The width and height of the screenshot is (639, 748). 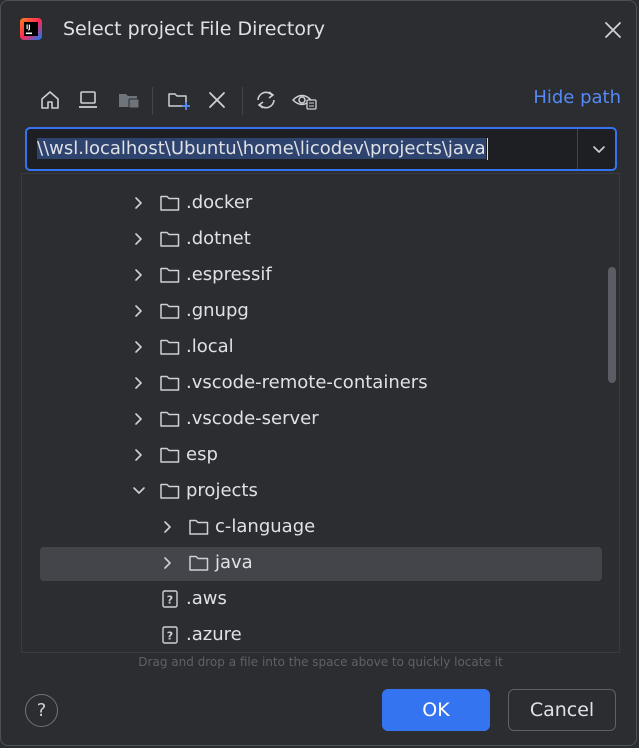 I want to click on project-folder-icon, so click(x=129, y=101).